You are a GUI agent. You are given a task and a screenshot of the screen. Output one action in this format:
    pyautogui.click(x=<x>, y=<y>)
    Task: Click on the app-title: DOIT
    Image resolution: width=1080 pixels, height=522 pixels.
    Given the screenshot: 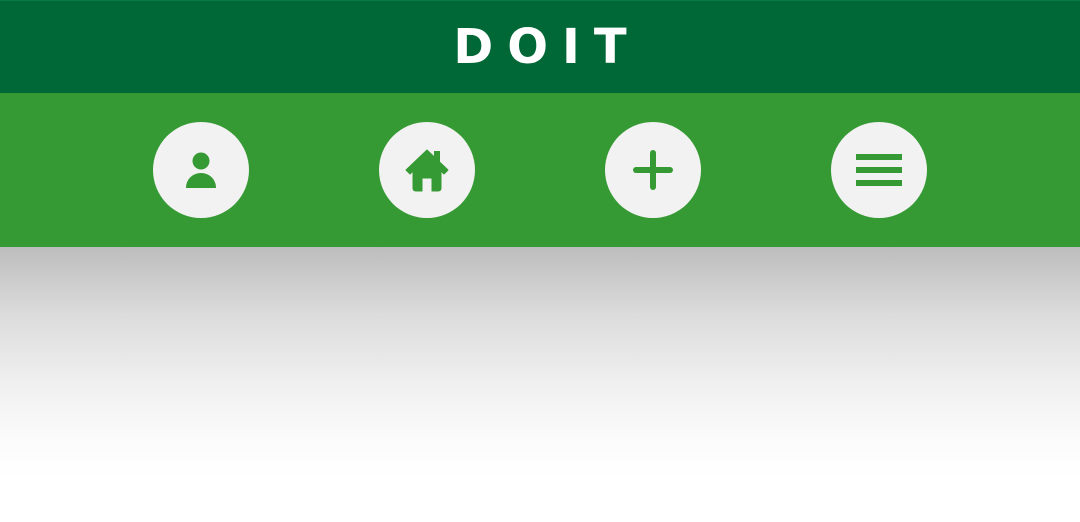 What is the action you would take?
    pyautogui.click(x=547, y=47)
    